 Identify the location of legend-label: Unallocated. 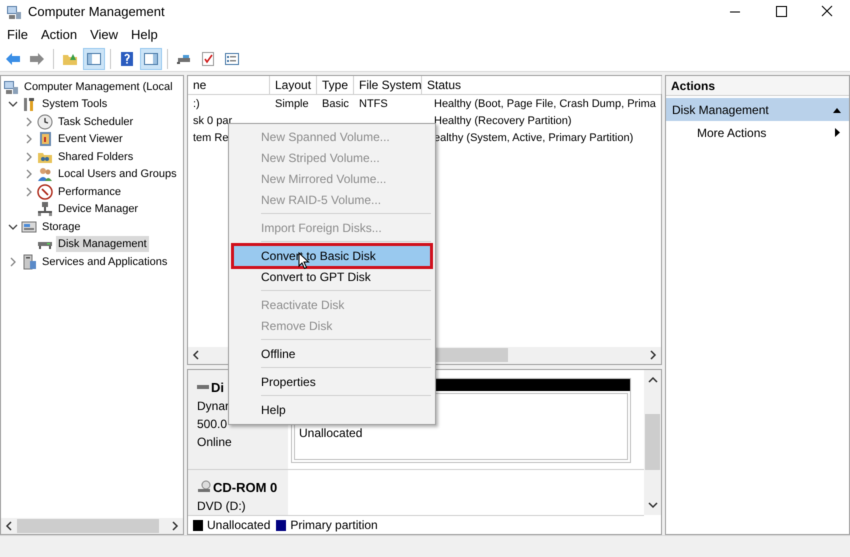
(238, 525).